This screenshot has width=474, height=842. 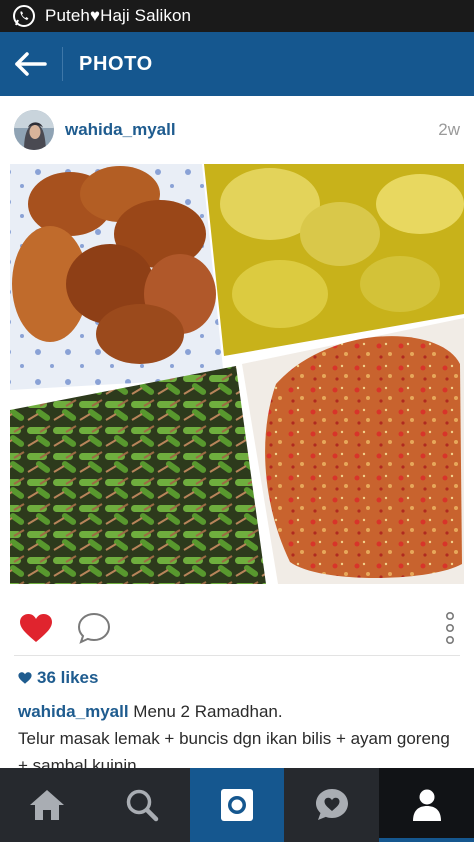 What do you see at coordinates (205, 711) in the screenshot?
I see `caption-title: Menu 2 Ramadhan.` at bounding box center [205, 711].